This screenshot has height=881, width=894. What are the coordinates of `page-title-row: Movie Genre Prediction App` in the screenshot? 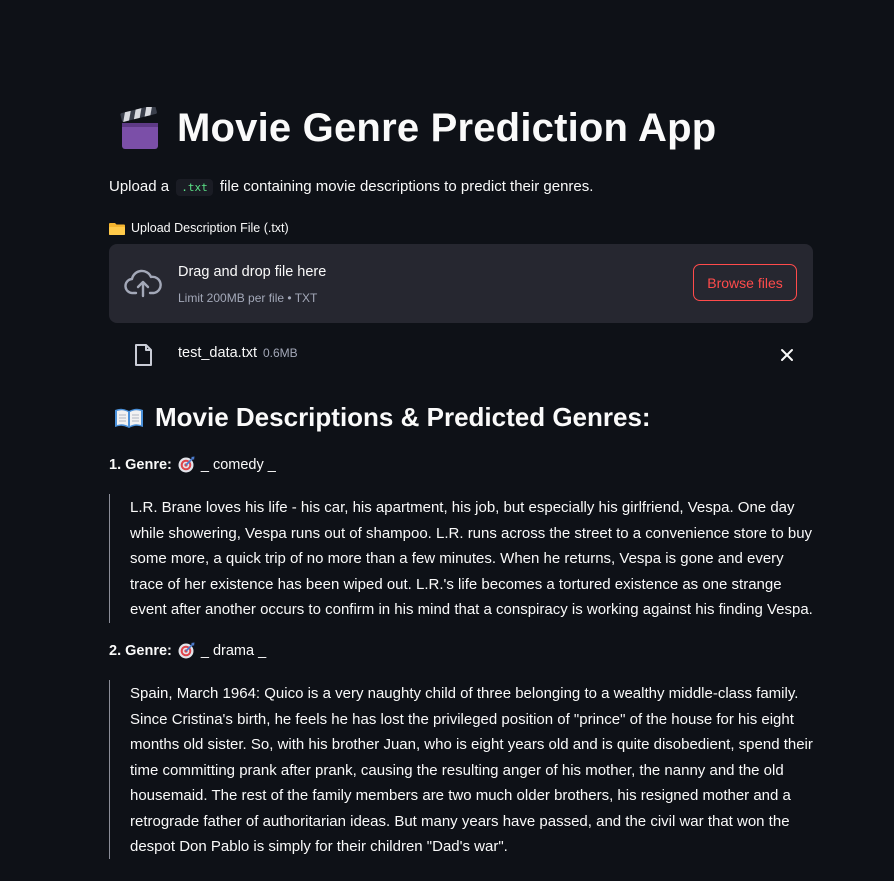 It's located at (417, 128).